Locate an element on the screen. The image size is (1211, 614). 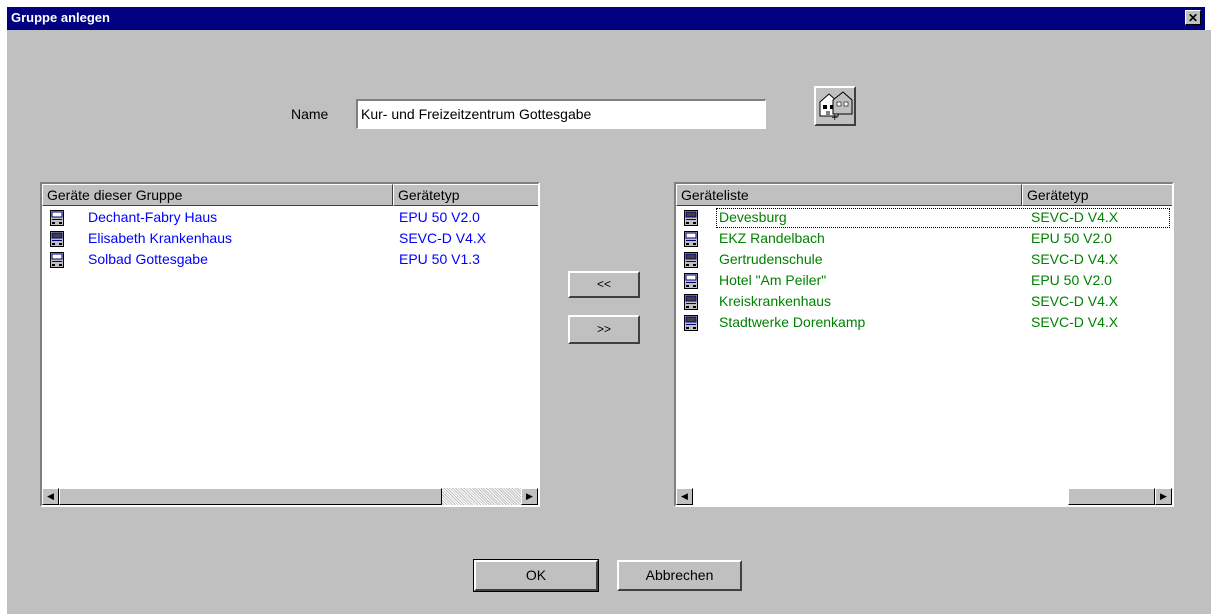
list-item: Hotel "Am Peiler" EPU 50 V2.0 is located at coordinates (924, 281).